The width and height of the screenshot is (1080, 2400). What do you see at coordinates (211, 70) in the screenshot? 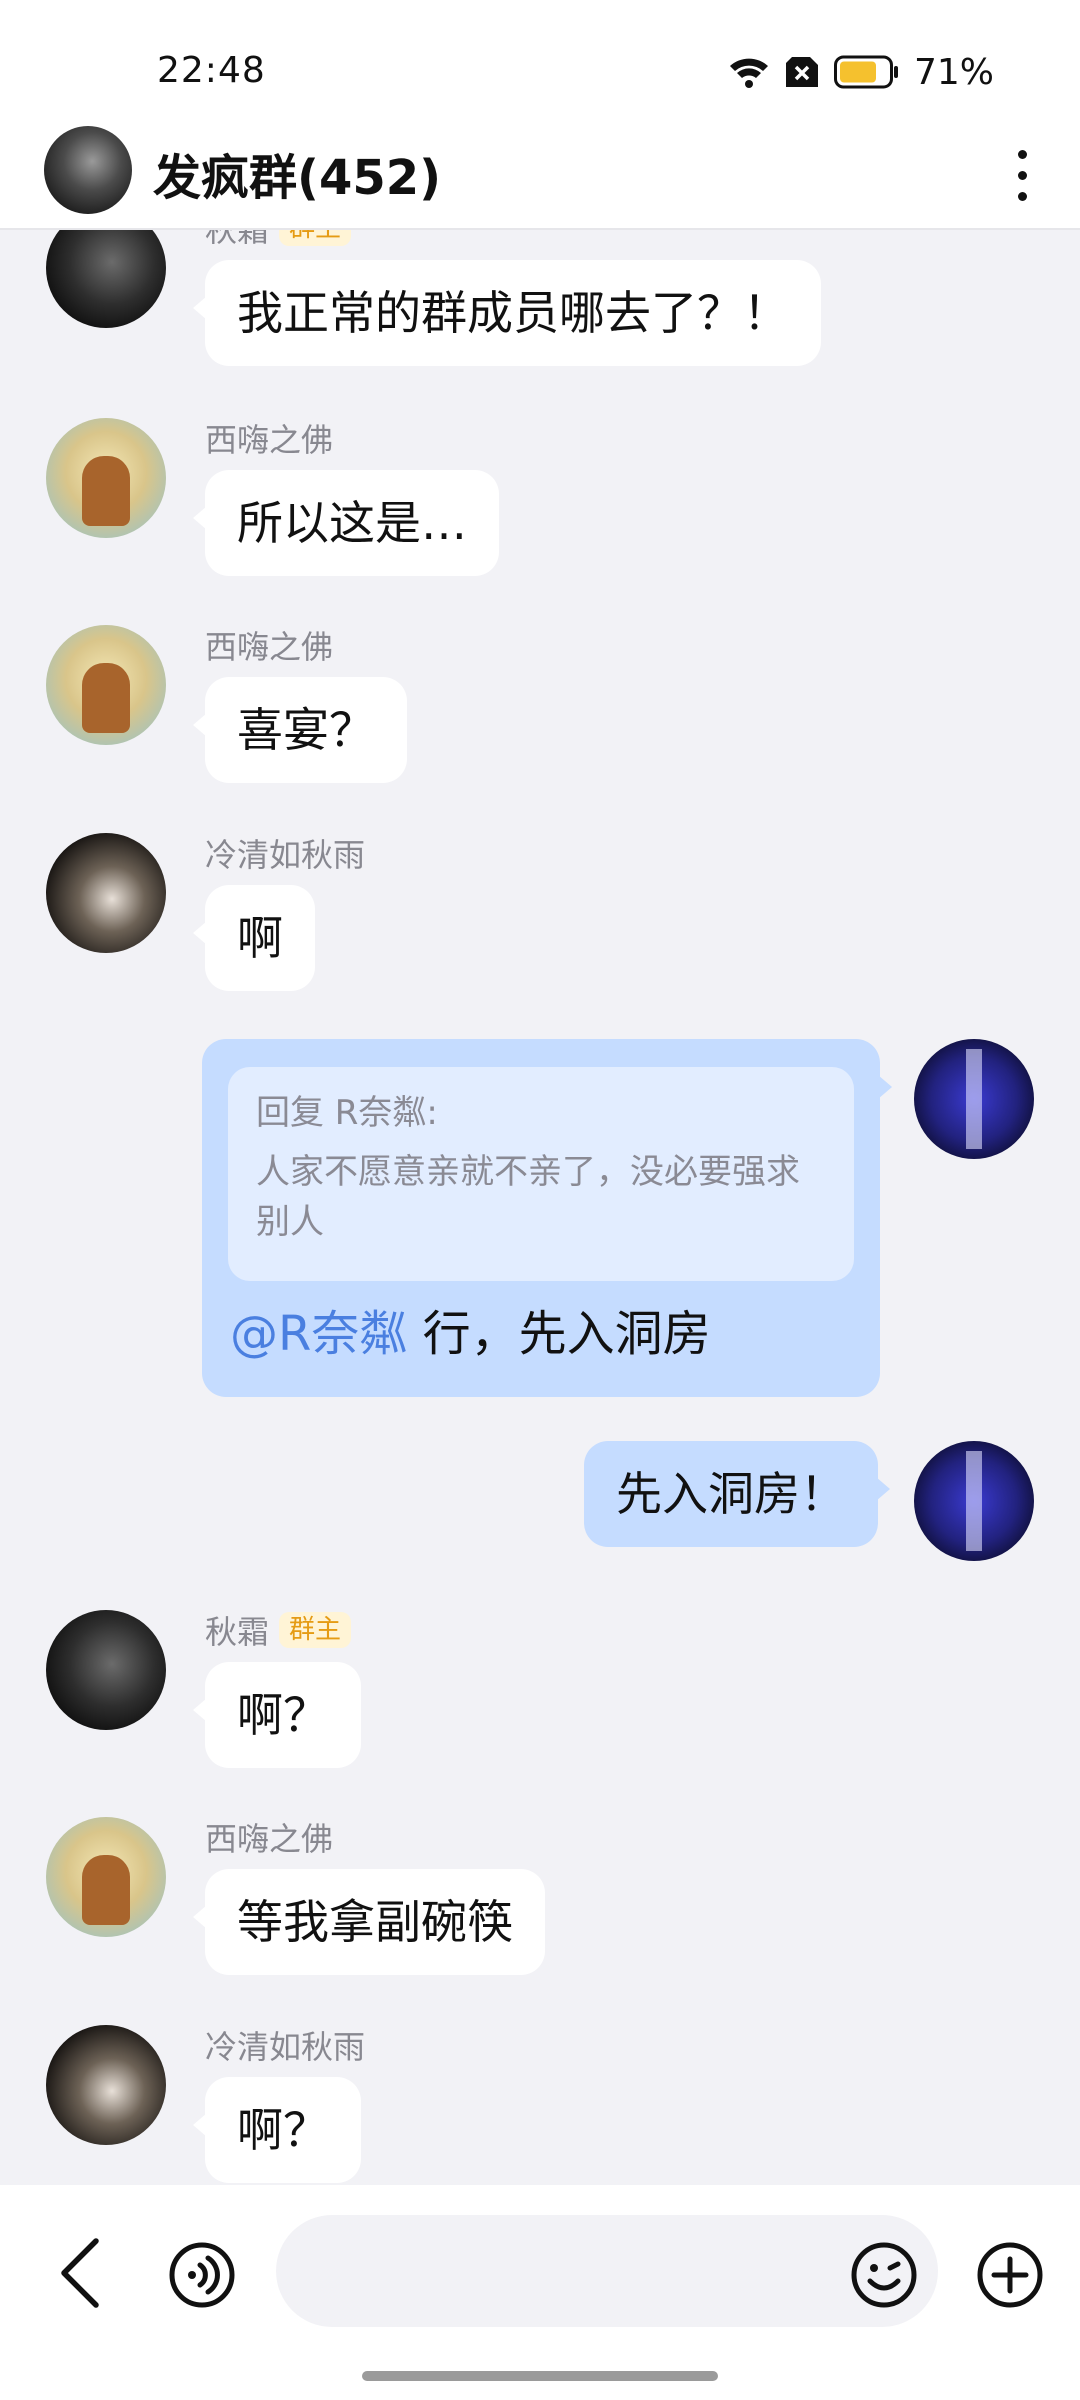
I see `status-time: 22:48` at bounding box center [211, 70].